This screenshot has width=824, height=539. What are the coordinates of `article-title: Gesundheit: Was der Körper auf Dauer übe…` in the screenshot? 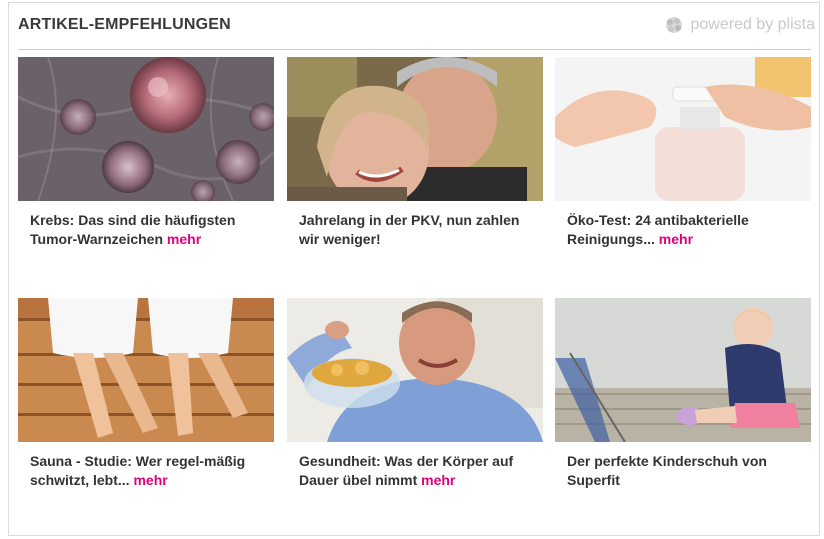 It's located at (415, 471).